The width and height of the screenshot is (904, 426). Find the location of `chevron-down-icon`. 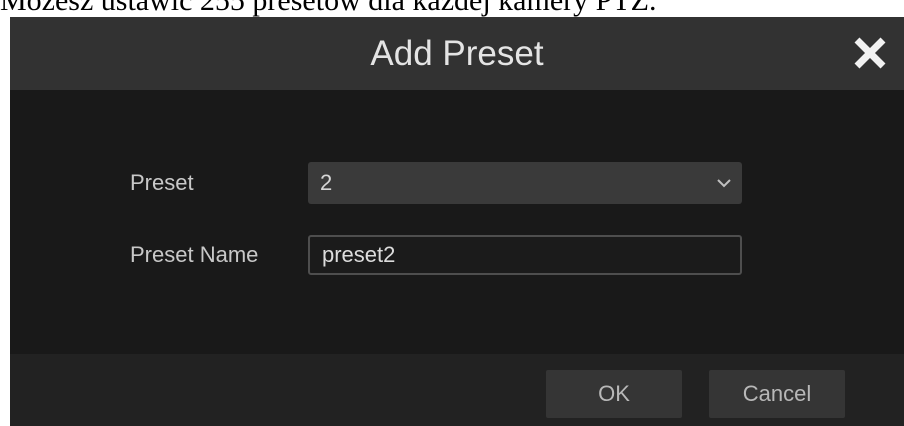

chevron-down-icon is located at coordinates (724, 183).